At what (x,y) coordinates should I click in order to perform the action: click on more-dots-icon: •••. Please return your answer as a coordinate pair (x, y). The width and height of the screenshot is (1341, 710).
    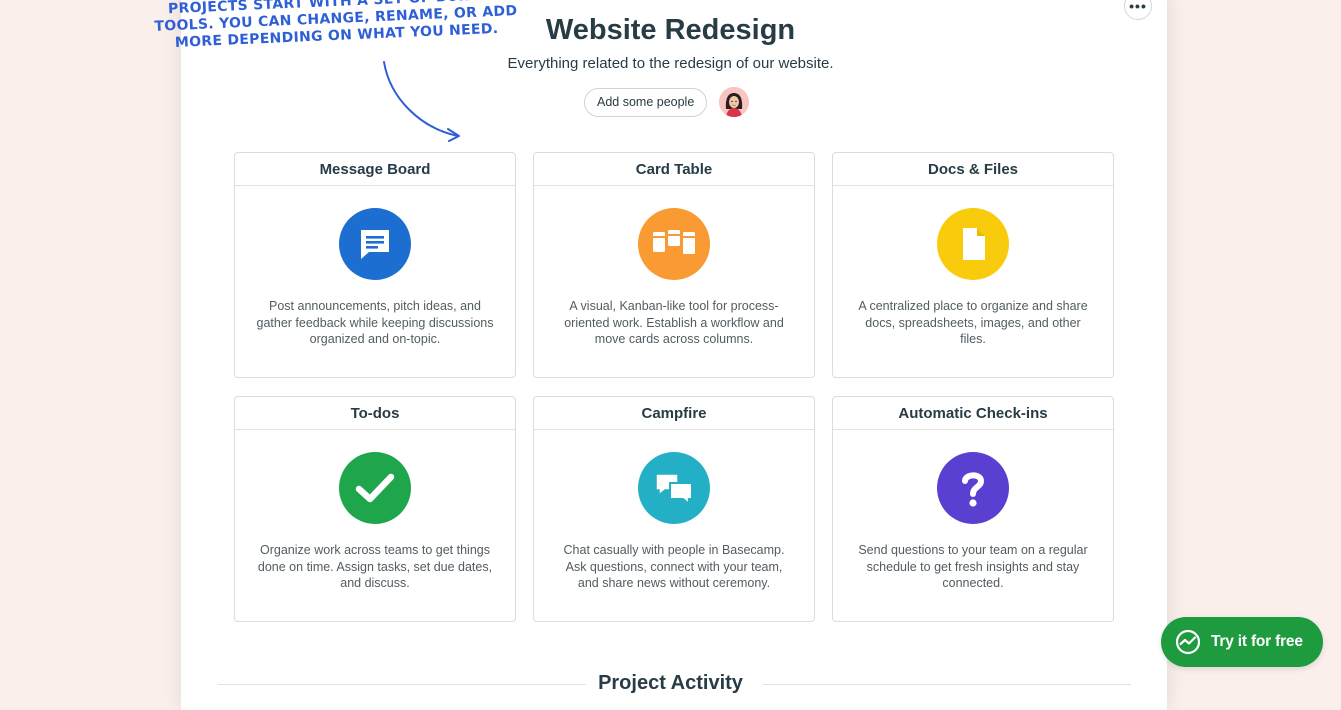
    Looking at the image, I should click on (1138, 7).